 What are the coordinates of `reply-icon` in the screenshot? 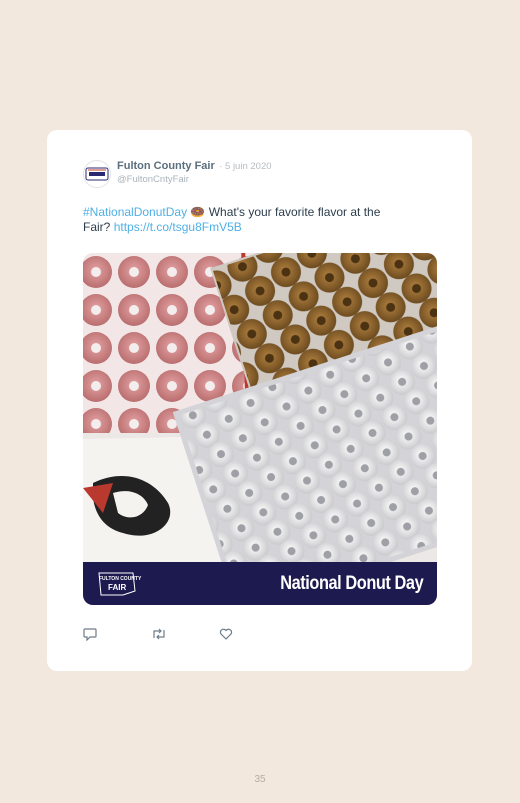 It's located at (90, 634).